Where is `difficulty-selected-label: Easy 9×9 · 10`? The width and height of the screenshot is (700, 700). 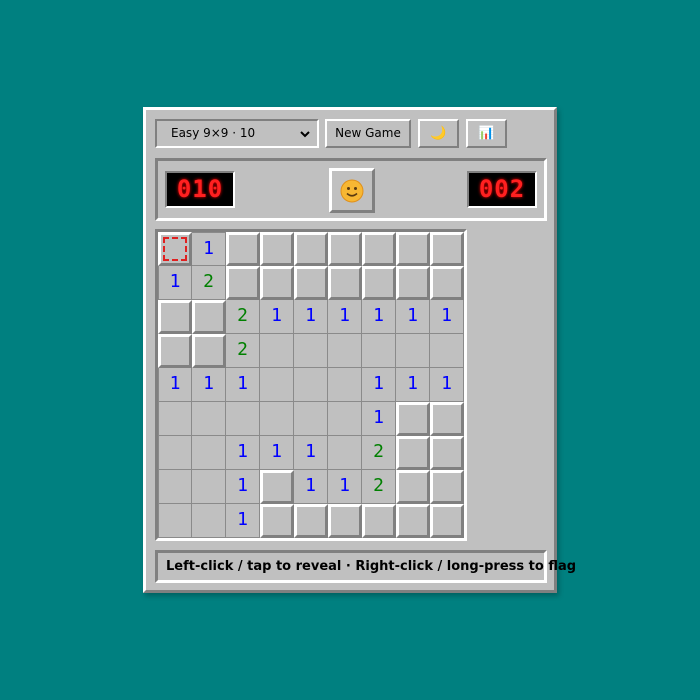
difficulty-selected-label: Easy 9×9 · 10 is located at coordinates (213, 133).